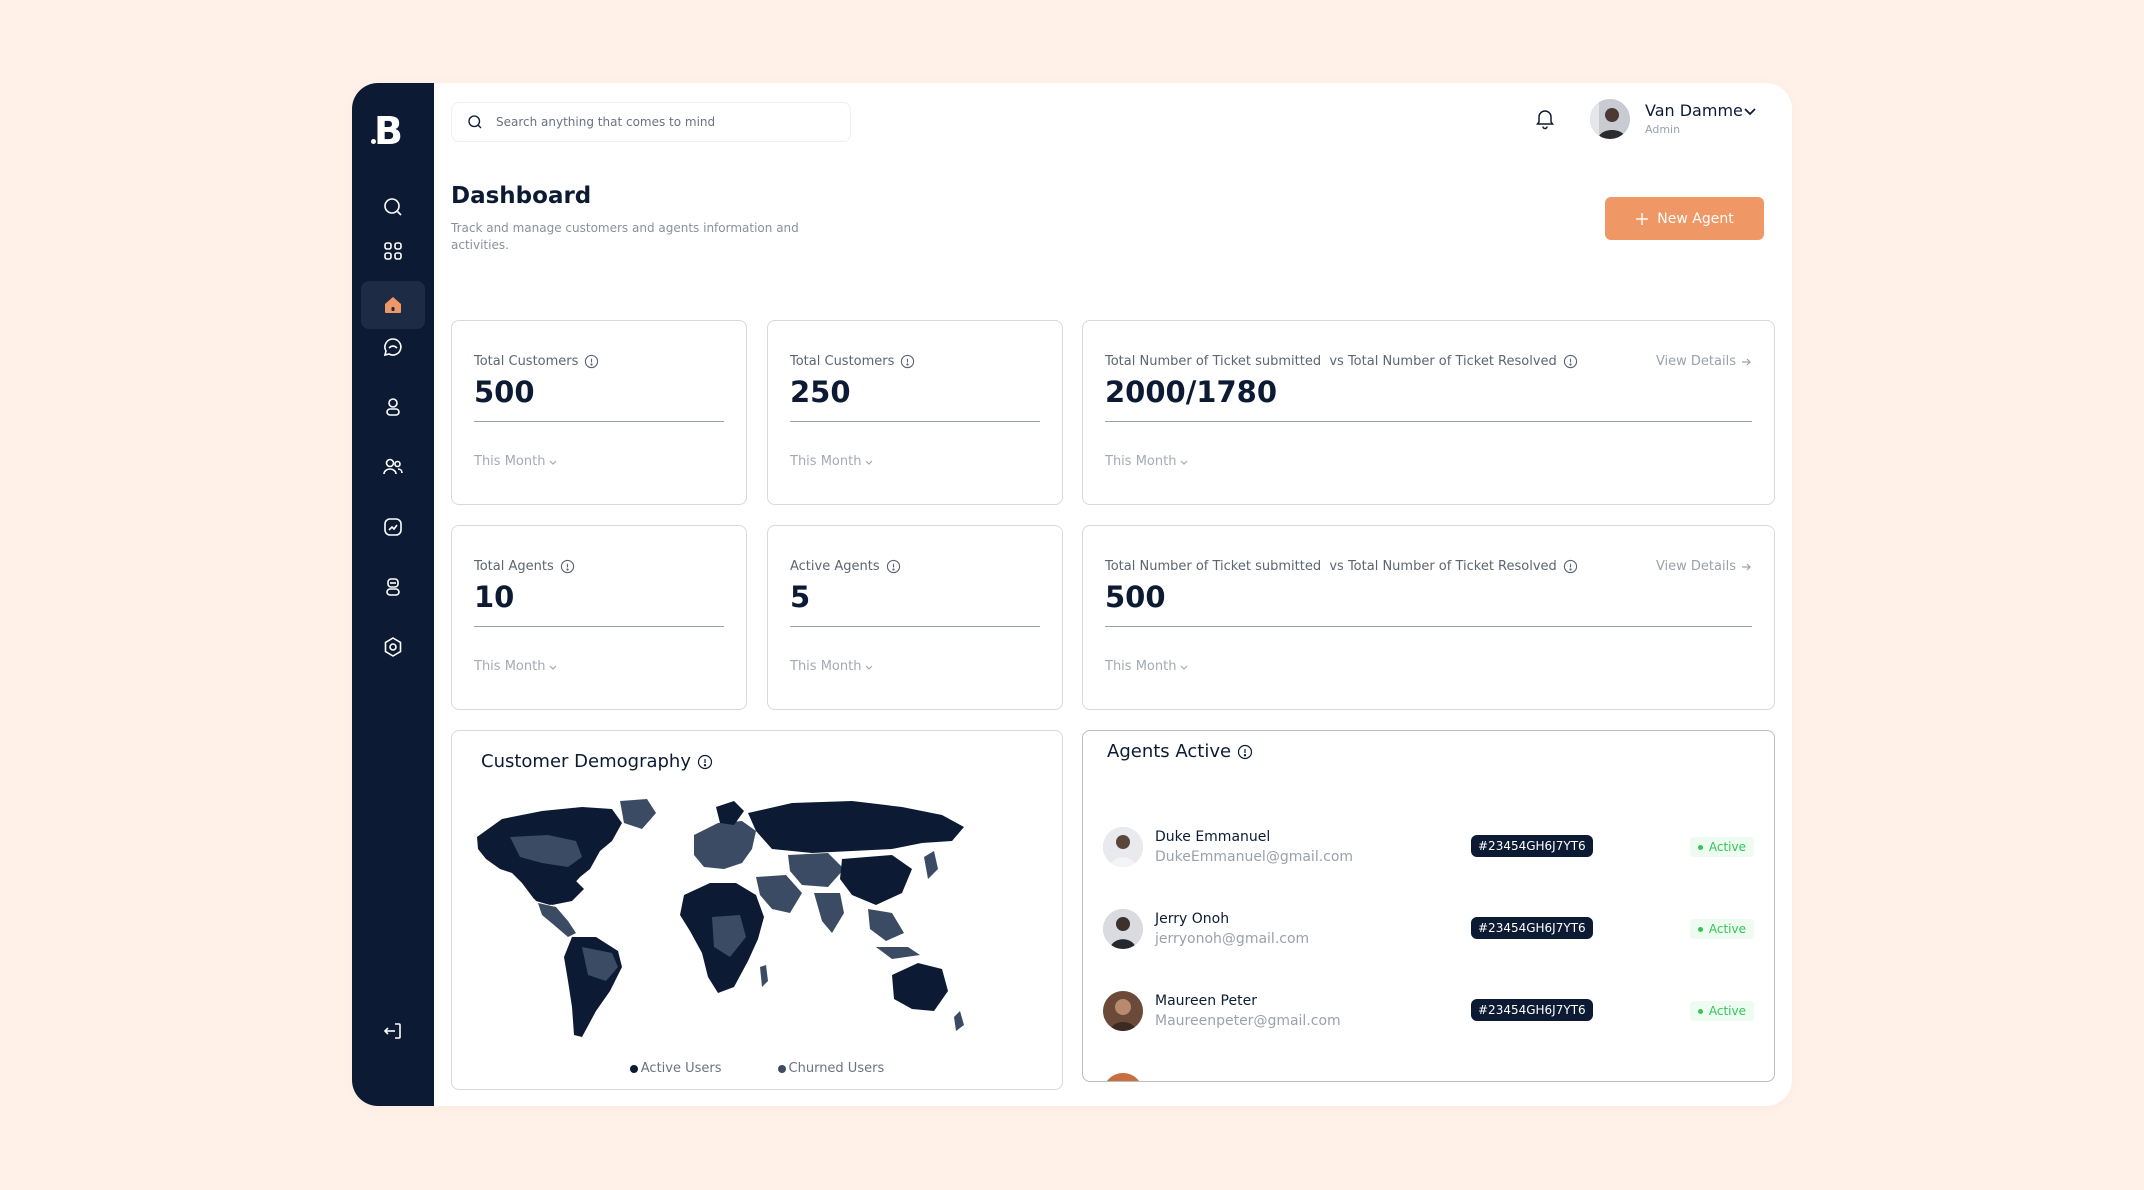 The height and width of the screenshot is (1190, 2144). What do you see at coordinates (393, 647) in the screenshot?
I see `sidebar-item-settings` at bounding box center [393, 647].